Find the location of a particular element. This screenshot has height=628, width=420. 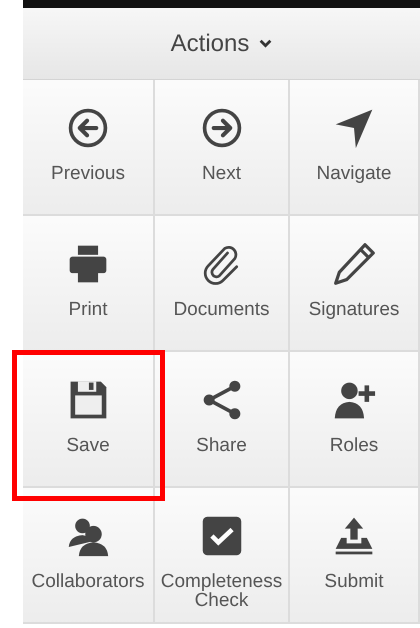

action-button: Roles is located at coordinates (355, 420).